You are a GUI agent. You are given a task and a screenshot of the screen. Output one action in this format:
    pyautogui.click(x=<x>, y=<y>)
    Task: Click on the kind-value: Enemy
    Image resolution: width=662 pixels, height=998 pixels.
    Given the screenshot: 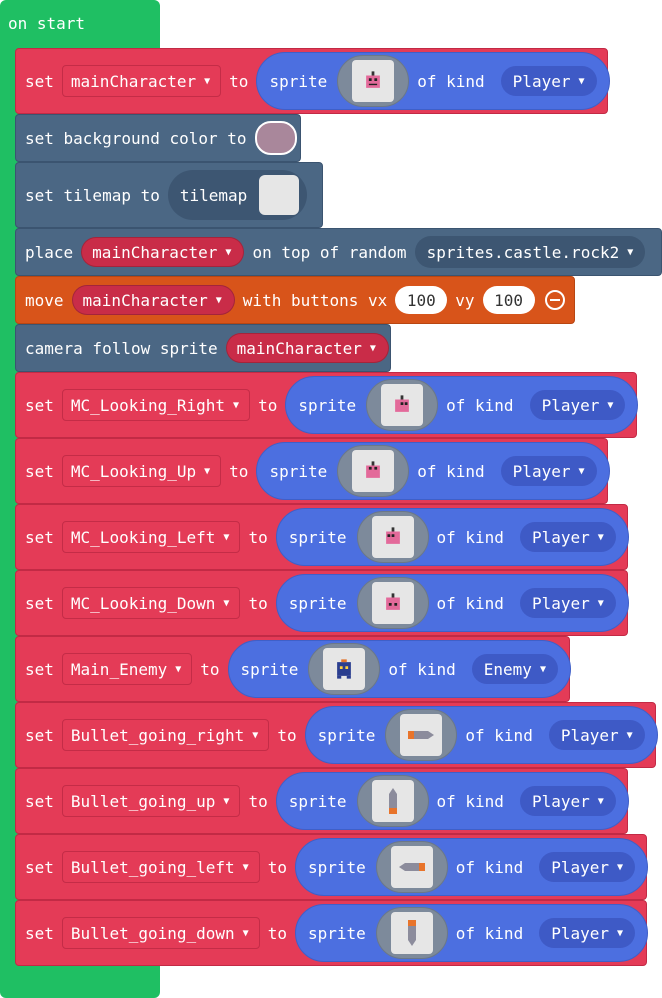 What is the action you would take?
    pyautogui.click(x=507, y=669)
    